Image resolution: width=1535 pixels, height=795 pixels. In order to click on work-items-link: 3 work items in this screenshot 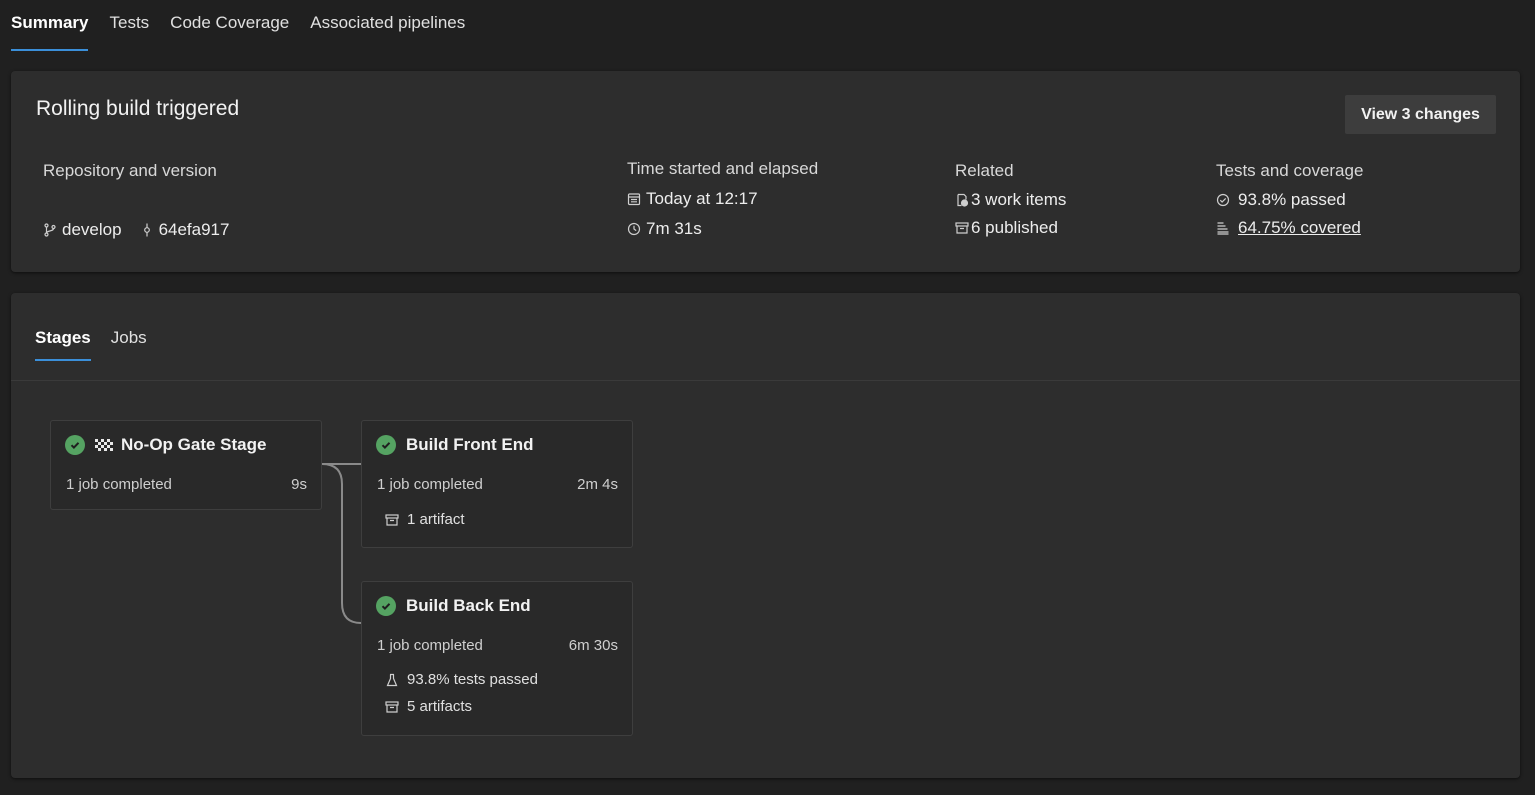, I will do `click(1018, 200)`.